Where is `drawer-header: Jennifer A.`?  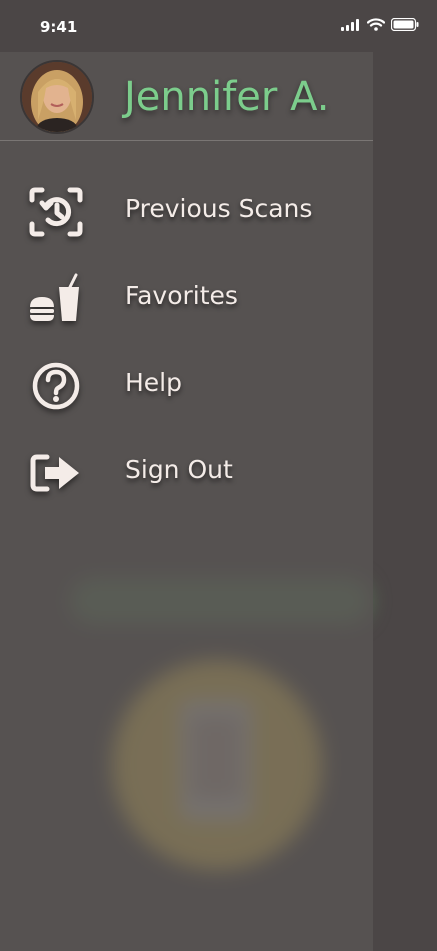
drawer-header: Jennifer A. is located at coordinates (186, 96).